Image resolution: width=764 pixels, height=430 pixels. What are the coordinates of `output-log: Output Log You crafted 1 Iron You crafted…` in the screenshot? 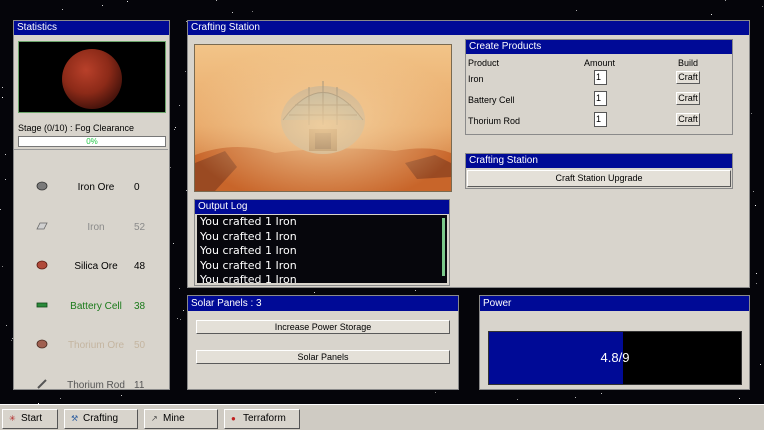 It's located at (322, 242).